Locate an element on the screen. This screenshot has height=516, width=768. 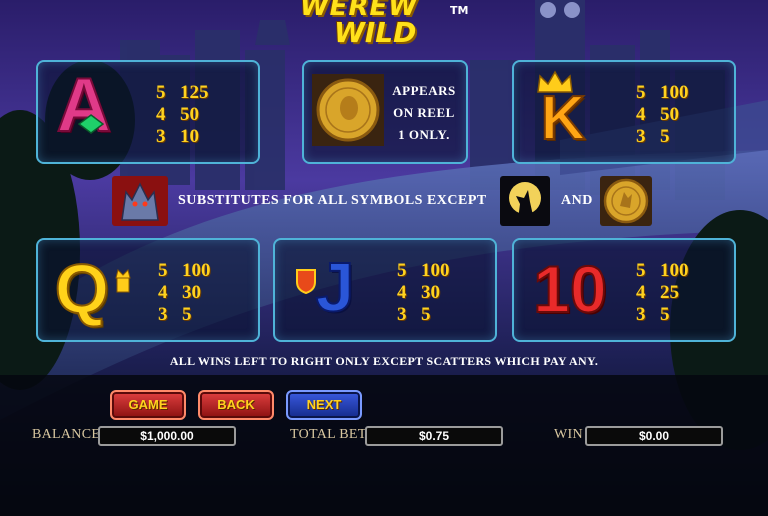
emerald-gem-icon is located at coordinates (91, 124).